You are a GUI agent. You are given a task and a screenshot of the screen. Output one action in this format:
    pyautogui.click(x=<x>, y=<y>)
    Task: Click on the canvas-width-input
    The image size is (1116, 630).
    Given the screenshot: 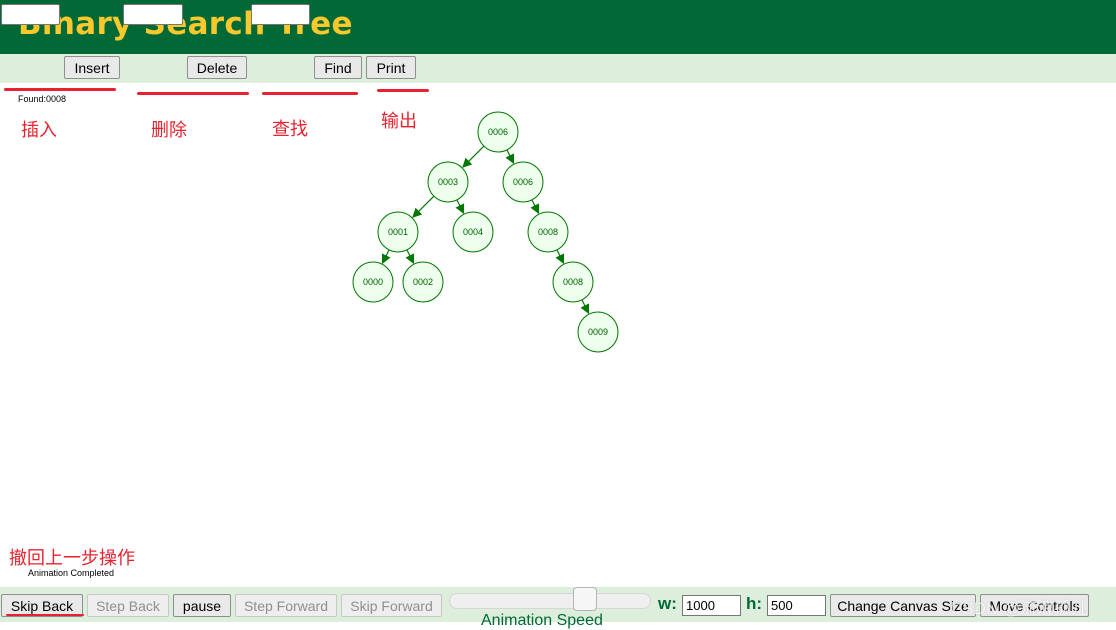 What is the action you would take?
    pyautogui.click(x=711, y=605)
    